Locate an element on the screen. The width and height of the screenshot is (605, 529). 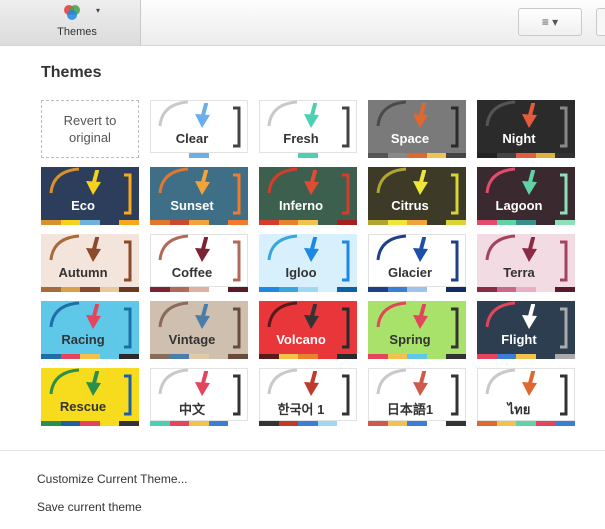
theme-tile: Volcano is located at coordinates (308, 330).